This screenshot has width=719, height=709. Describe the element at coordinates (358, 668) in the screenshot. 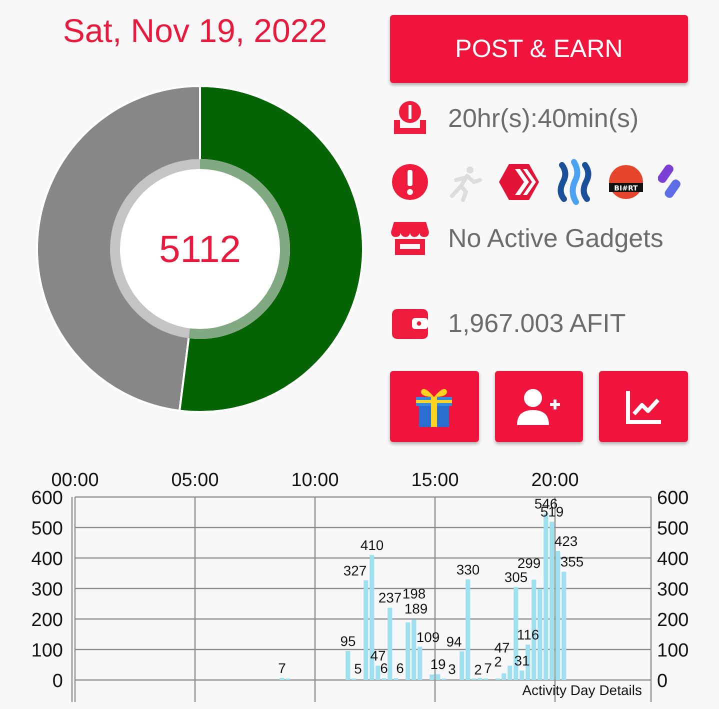

I see `data-label: 5` at that location.